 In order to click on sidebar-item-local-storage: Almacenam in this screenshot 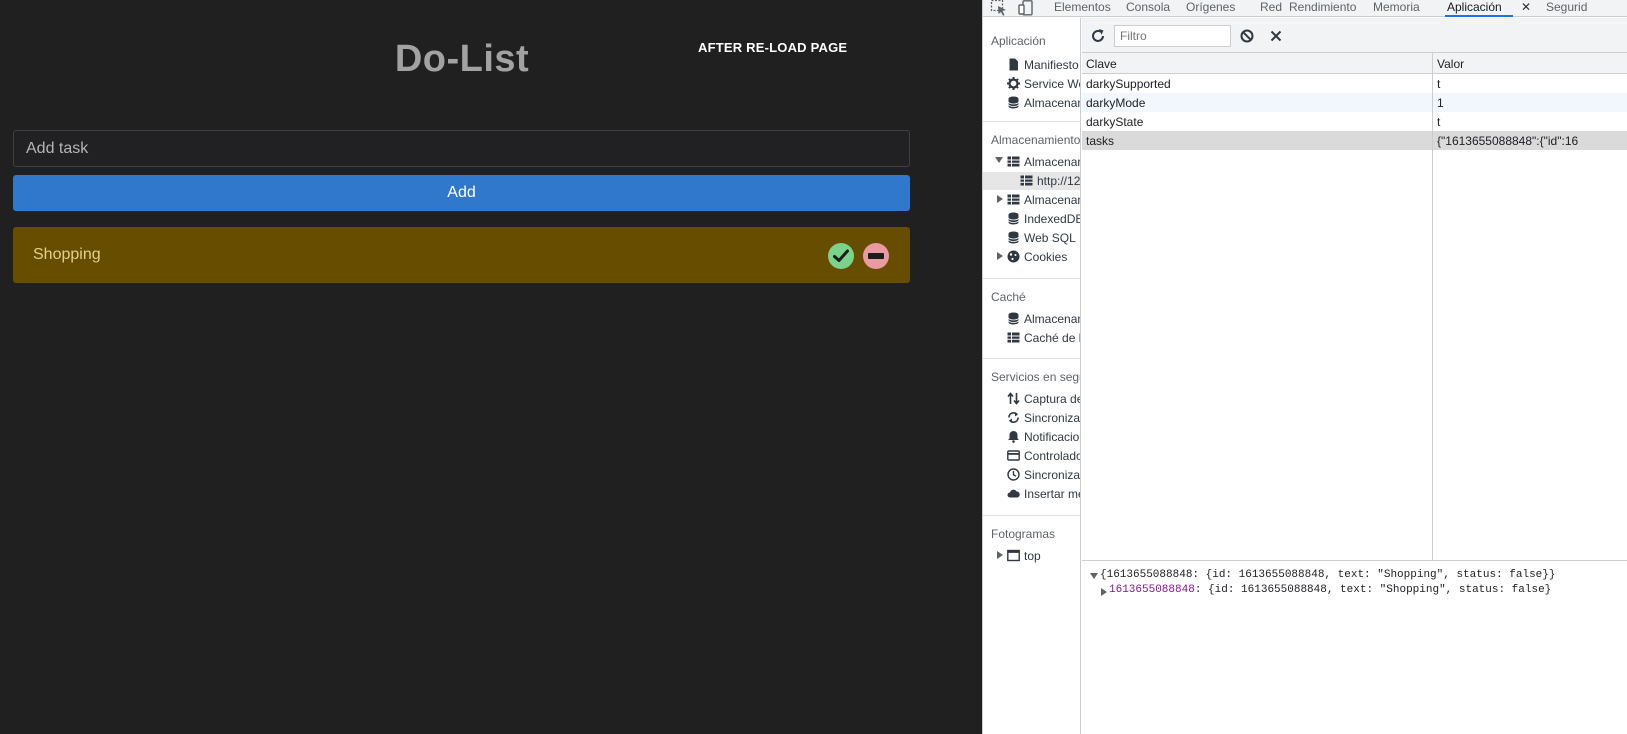, I will do `click(1031, 162)`.